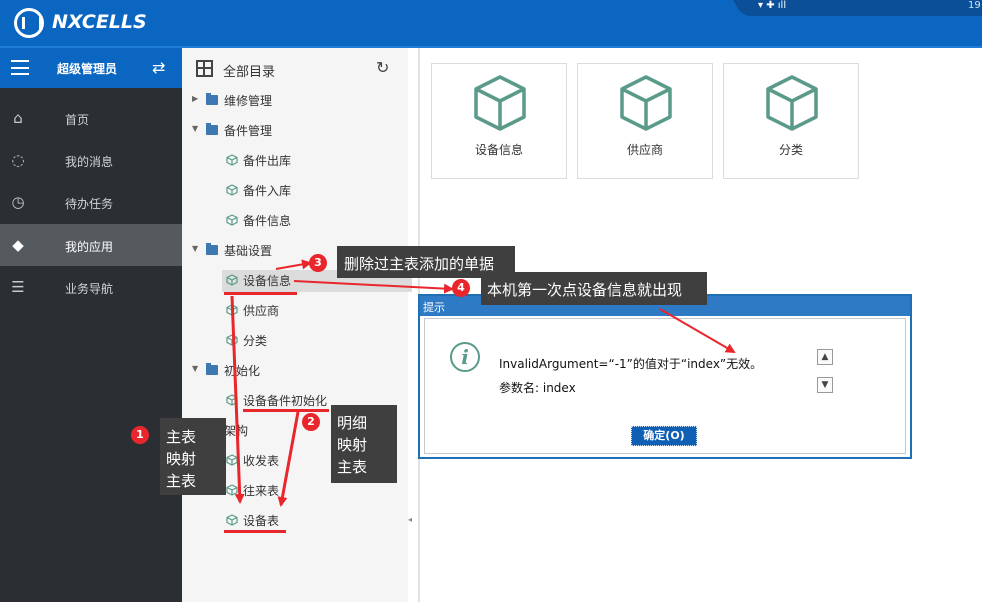 This screenshot has width=982, height=602. I want to click on brand-name: NXCELLS, so click(99, 22).